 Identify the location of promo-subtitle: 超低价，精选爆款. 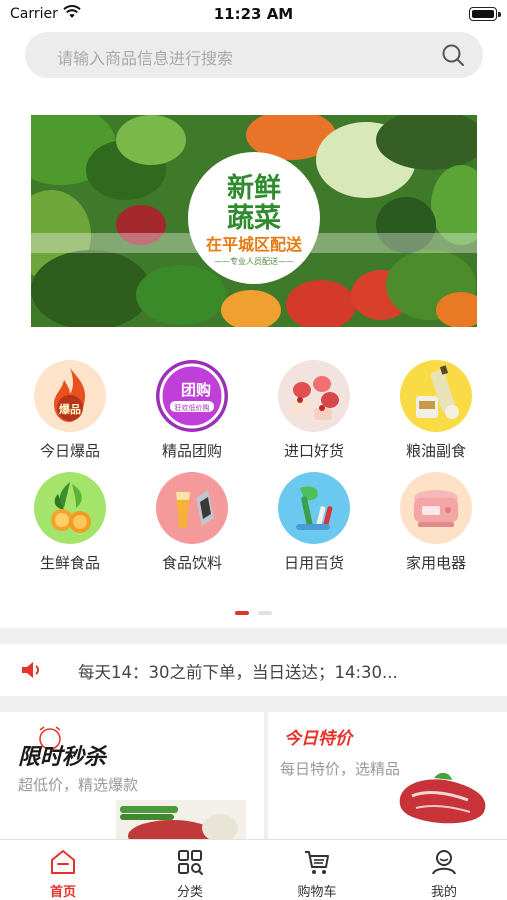
(78, 785).